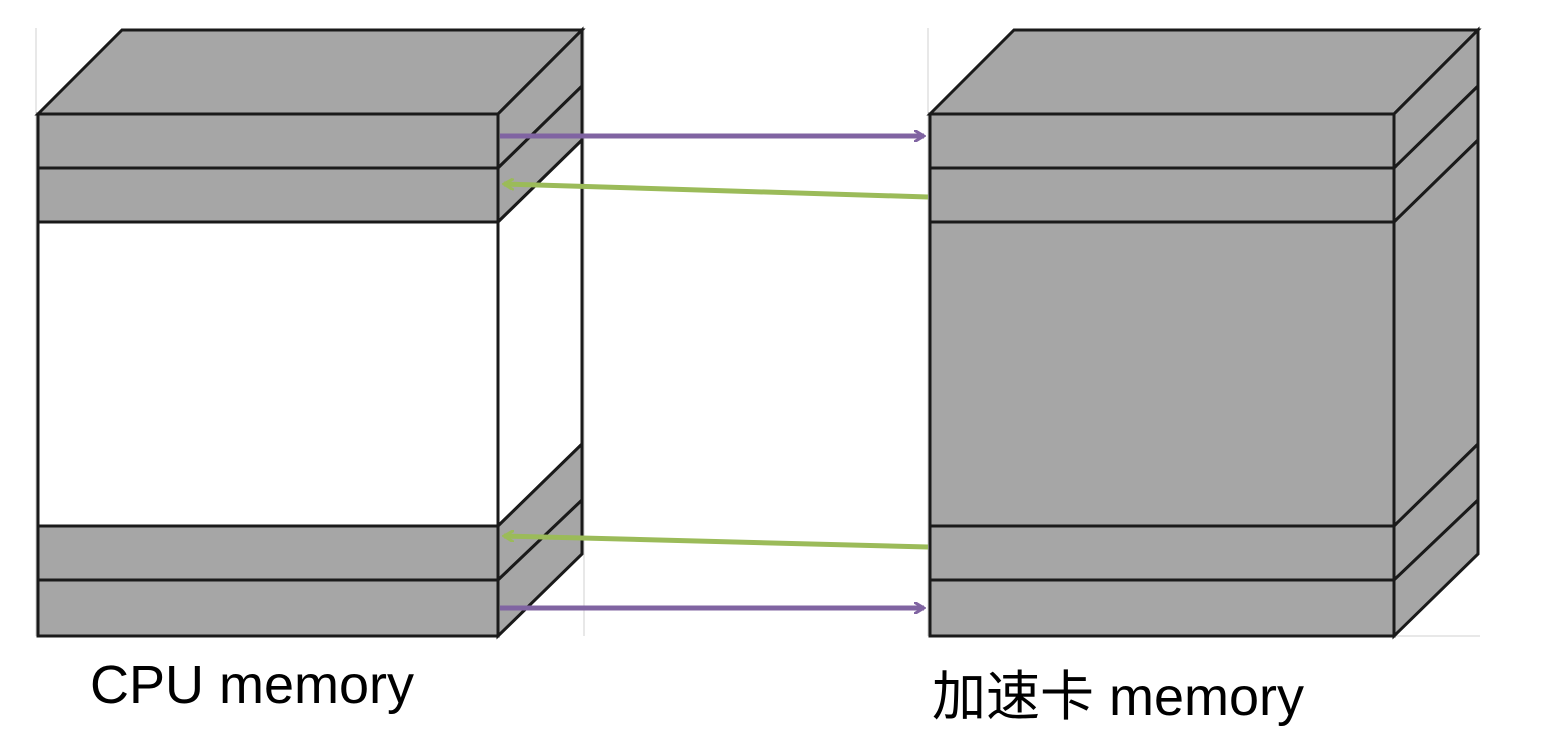  What do you see at coordinates (252, 685) in the screenshot?
I see `cpu-memory-label: CPU memory` at bounding box center [252, 685].